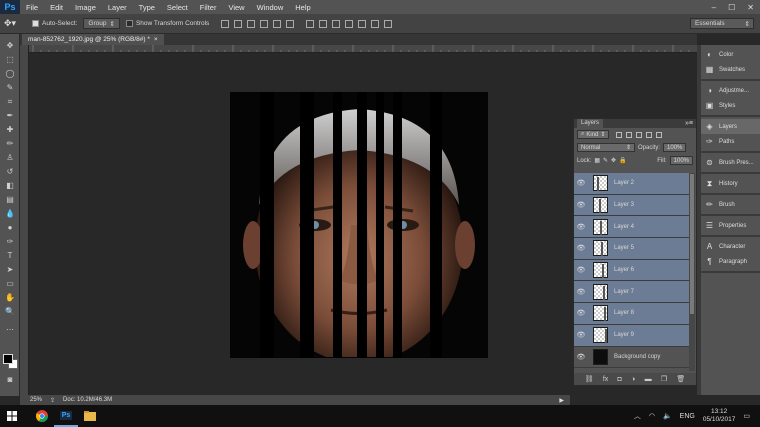 Image resolution: width=760 pixels, height=427 pixels. Describe the element at coordinates (277, 23) in the screenshot. I see `align-hcenter-icon` at that location.